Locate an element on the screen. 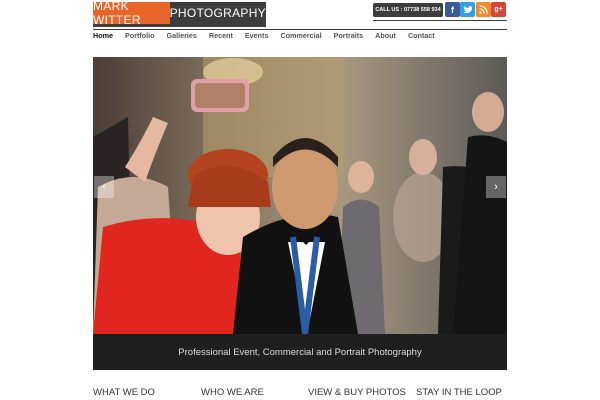 This screenshot has width=600, height=400. header-rule is located at coordinates (440, 20).